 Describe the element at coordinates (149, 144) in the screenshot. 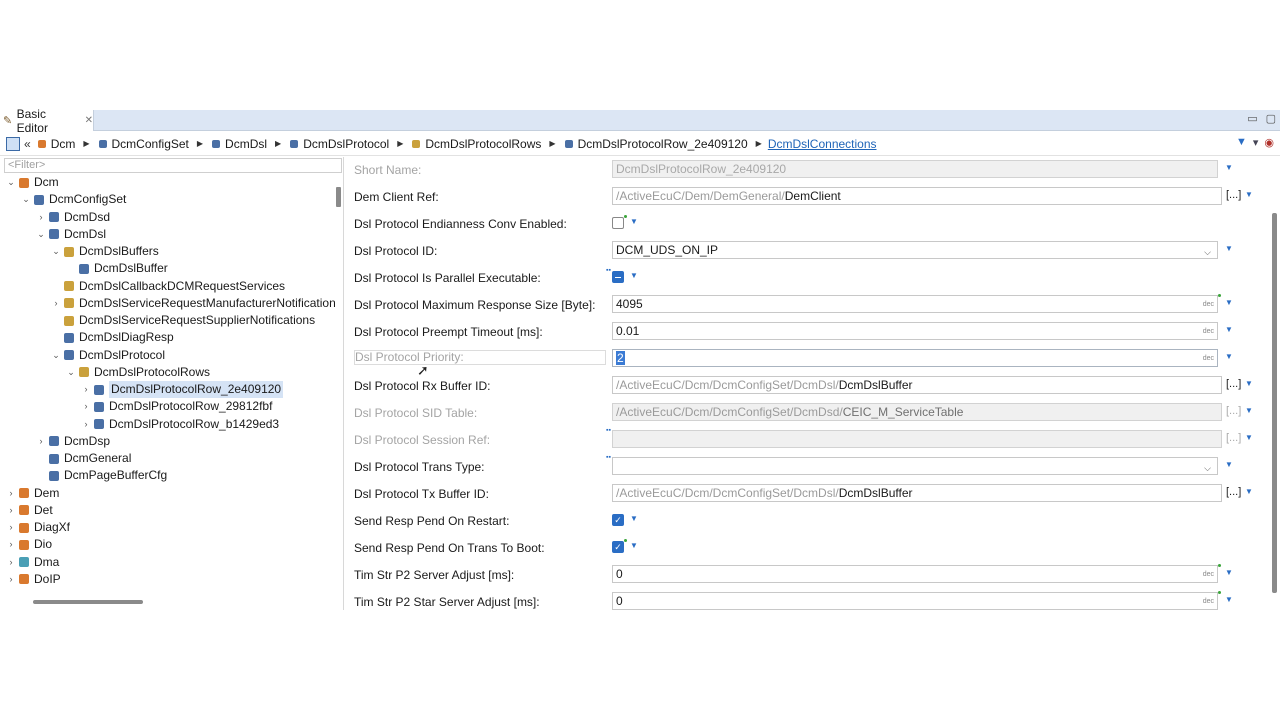

I see `breadcrumb-item-dcmconfigset: DcmConfigSet ▶` at that location.